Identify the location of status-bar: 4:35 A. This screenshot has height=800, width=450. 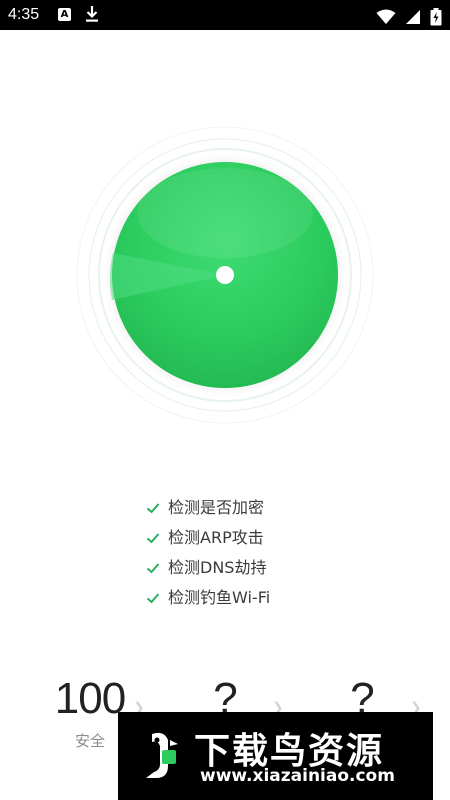
(225, 15).